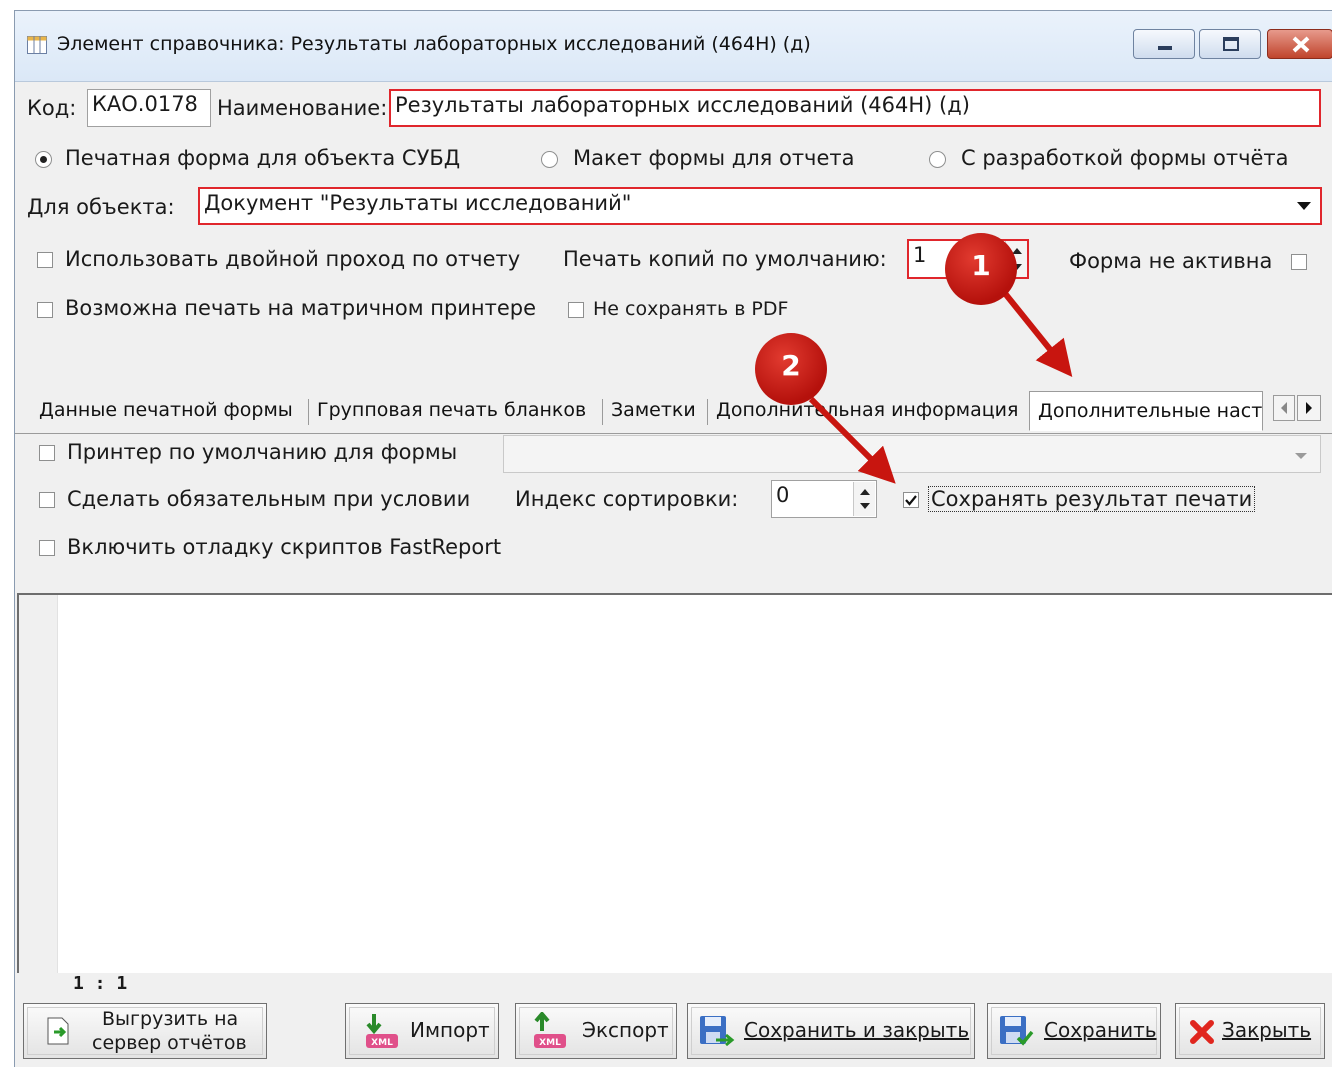  What do you see at coordinates (940, 381) in the screenshot?
I see `annotation-arrows` at bounding box center [940, 381].